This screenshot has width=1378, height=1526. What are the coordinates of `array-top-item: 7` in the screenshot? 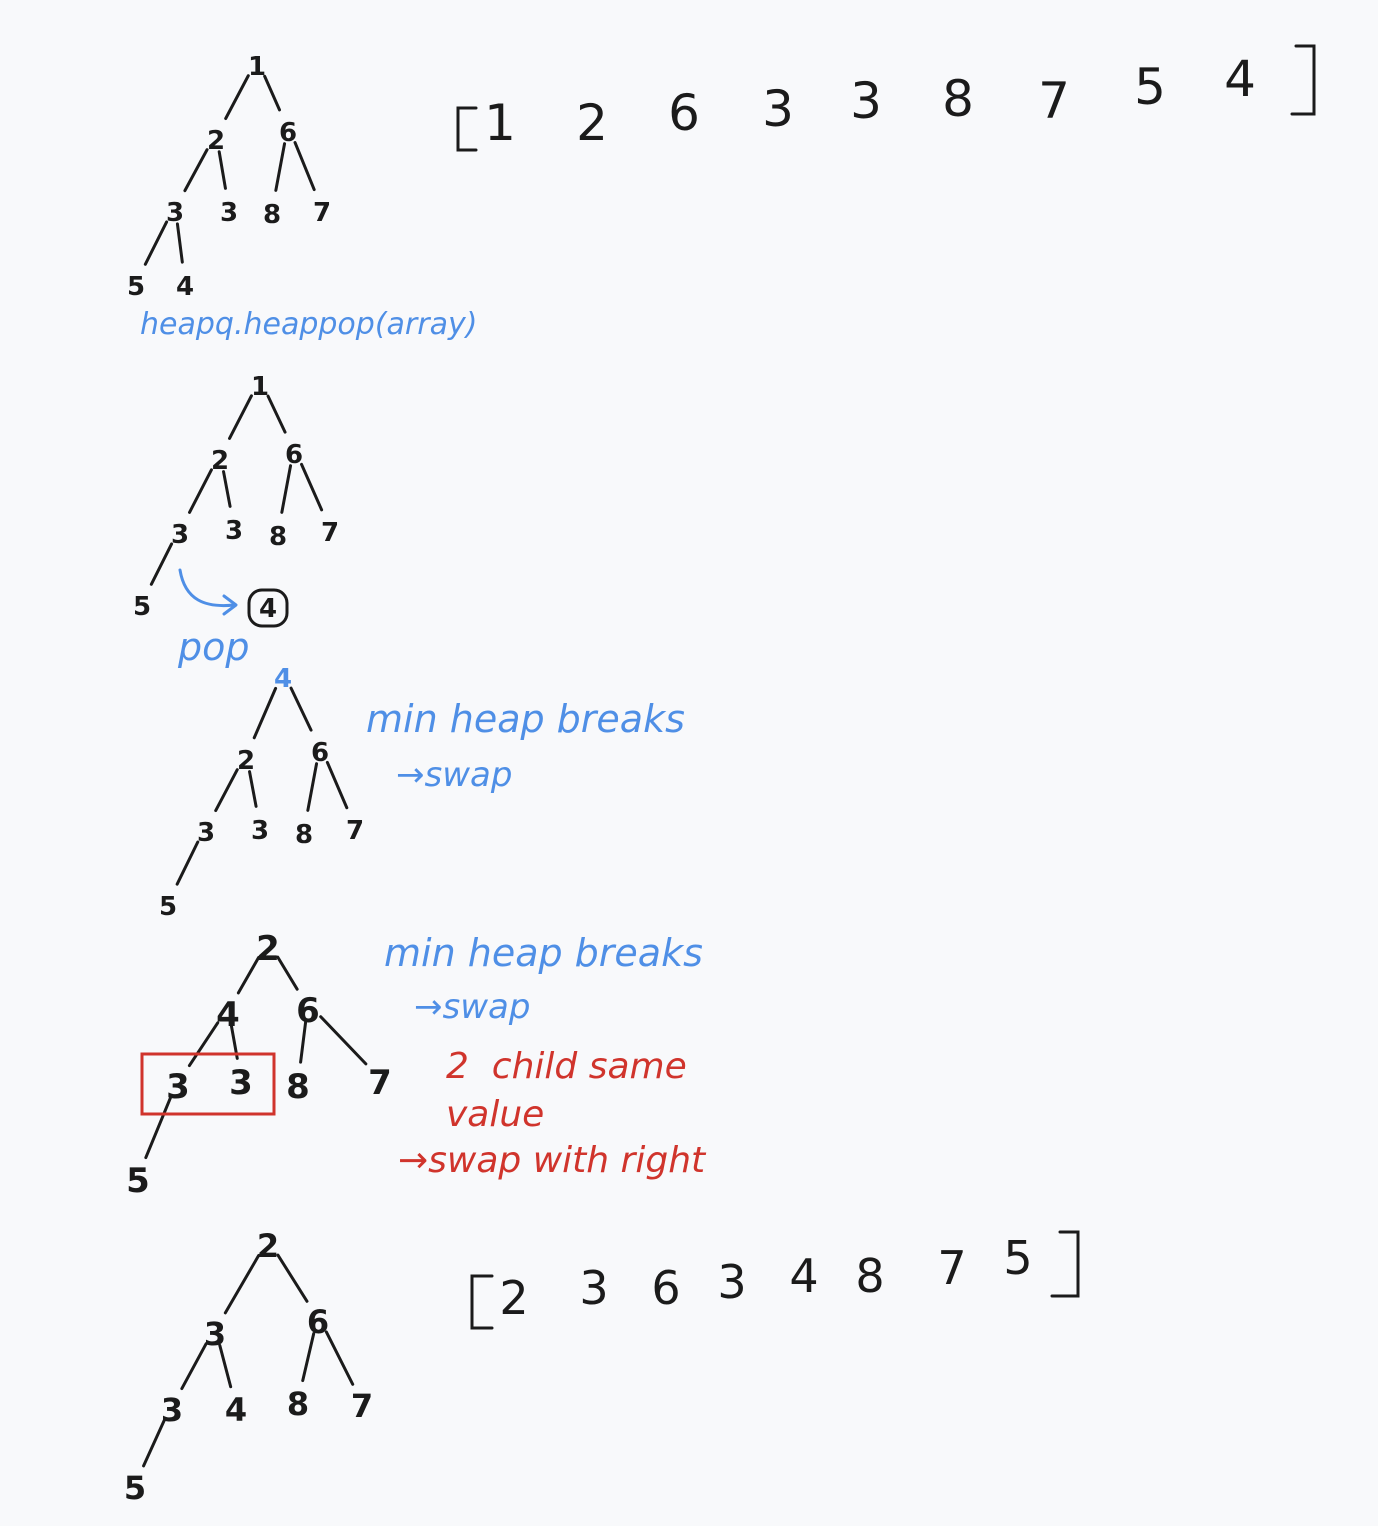 It's located at (1054, 101).